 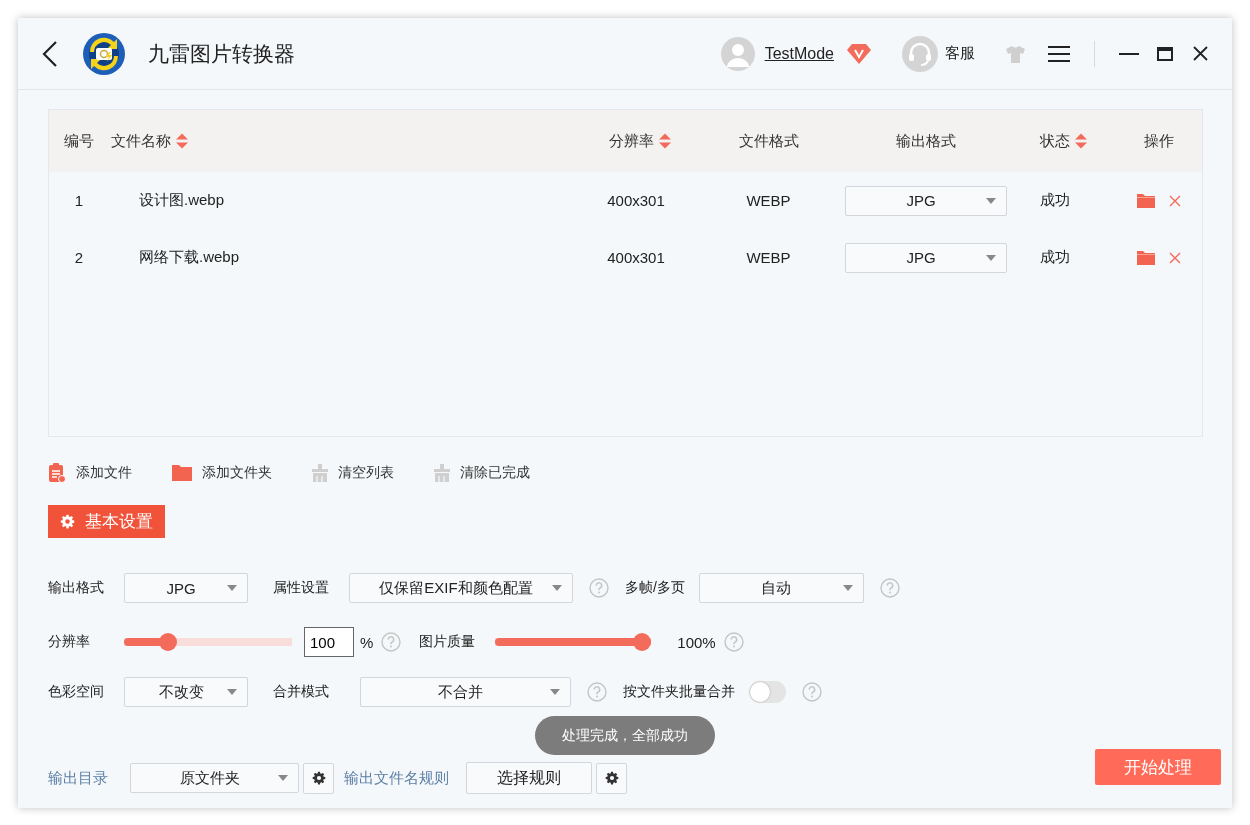 I want to click on menu-icon, so click(x=1059, y=53).